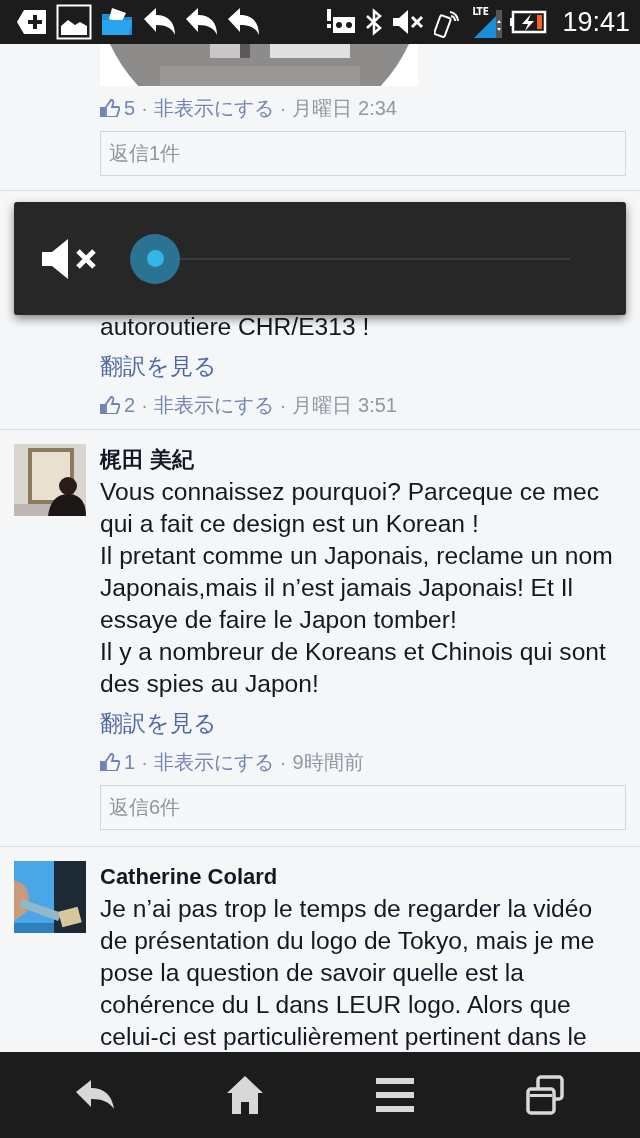 Image resolution: width=640 pixels, height=1138 pixels. What do you see at coordinates (348, 973) in the screenshot?
I see `comment-text: Je n’ai pas trop le temps de regarder la vidéo de présentation du logo de Tokyo, mais je me pose la question de savoir quelle est la cohérence du L dans LEUR logo. Alors que celui-ci est particulièrement pertinent dans le` at bounding box center [348, 973].